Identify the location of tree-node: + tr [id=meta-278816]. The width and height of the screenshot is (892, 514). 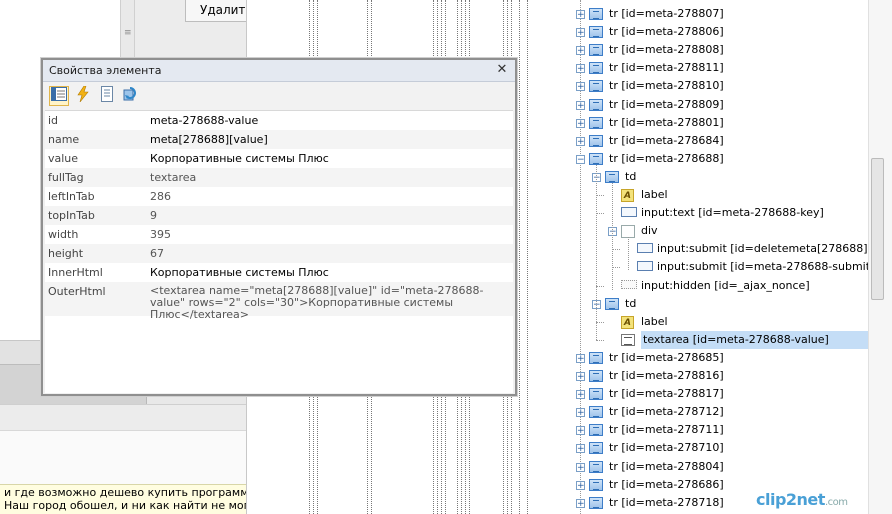
(707, 376).